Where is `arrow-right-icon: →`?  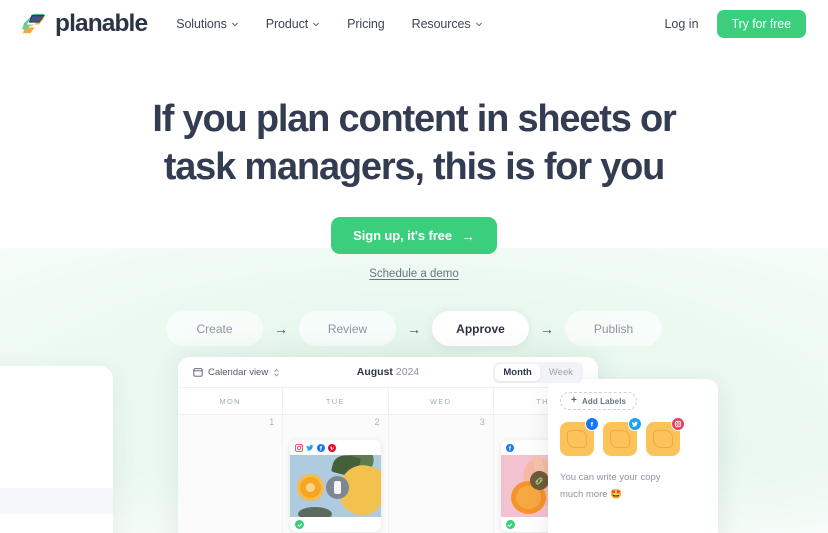 arrow-right-icon: → is located at coordinates (467, 235).